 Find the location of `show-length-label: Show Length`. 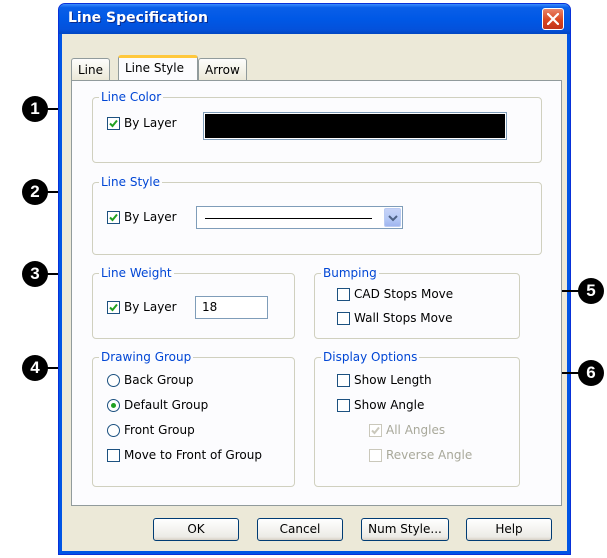

show-length-label: Show Length is located at coordinates (393, 380).